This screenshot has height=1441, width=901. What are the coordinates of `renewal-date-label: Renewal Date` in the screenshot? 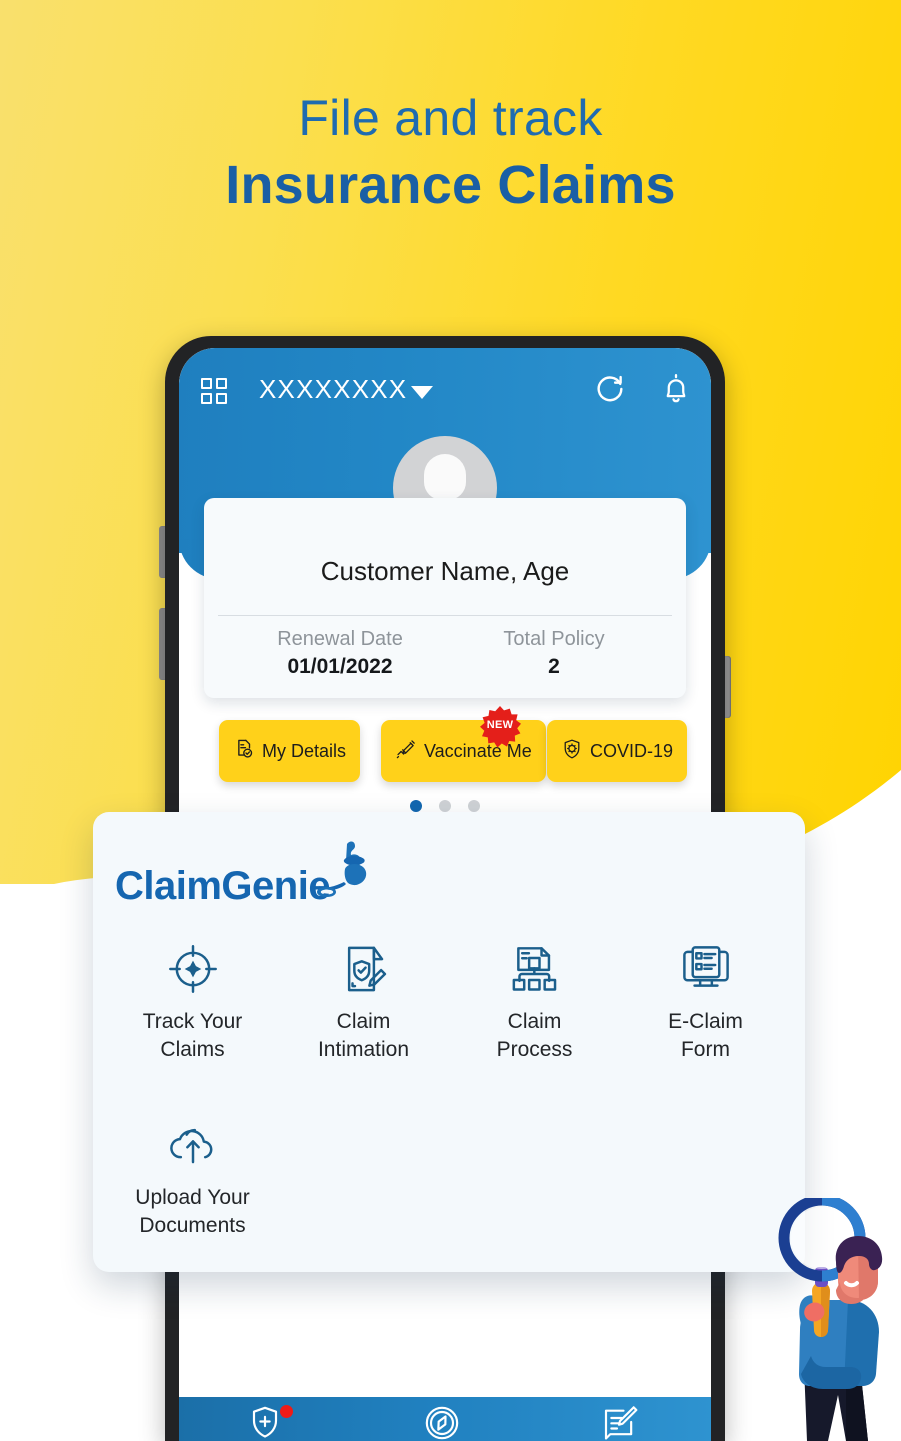 It's located at (340, 639).